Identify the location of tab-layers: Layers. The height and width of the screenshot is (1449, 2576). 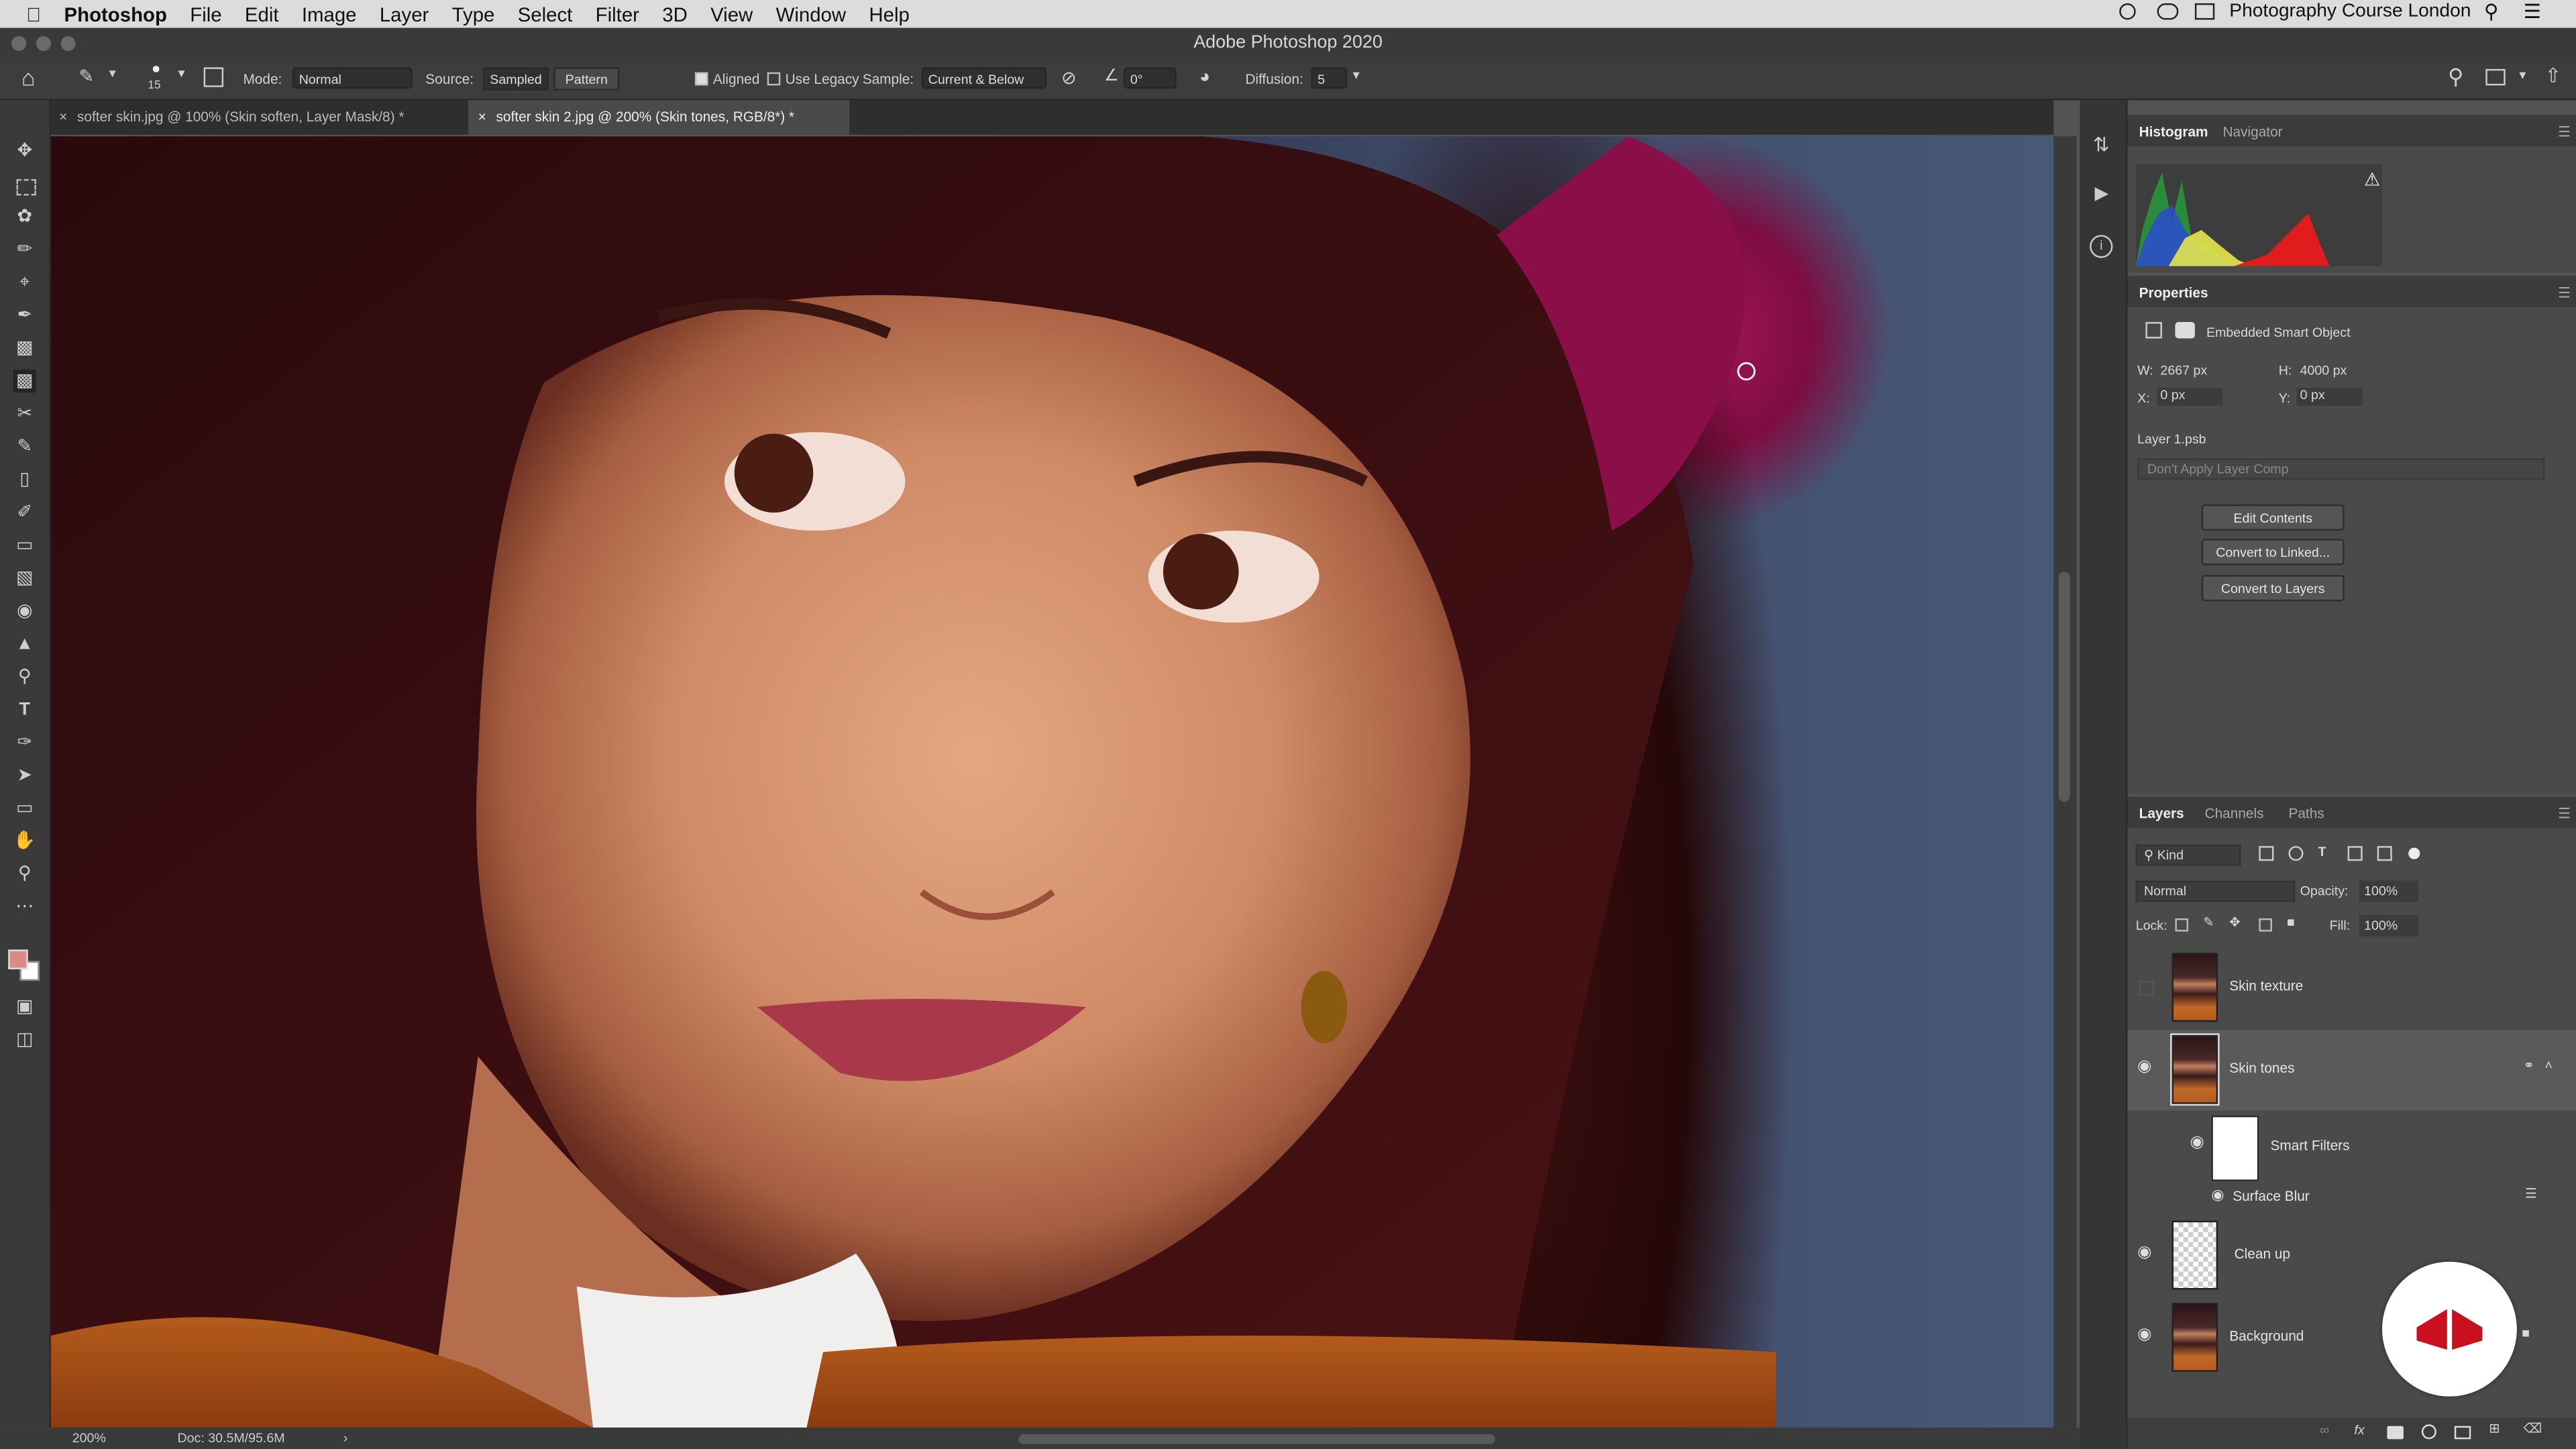
(2161, 813).